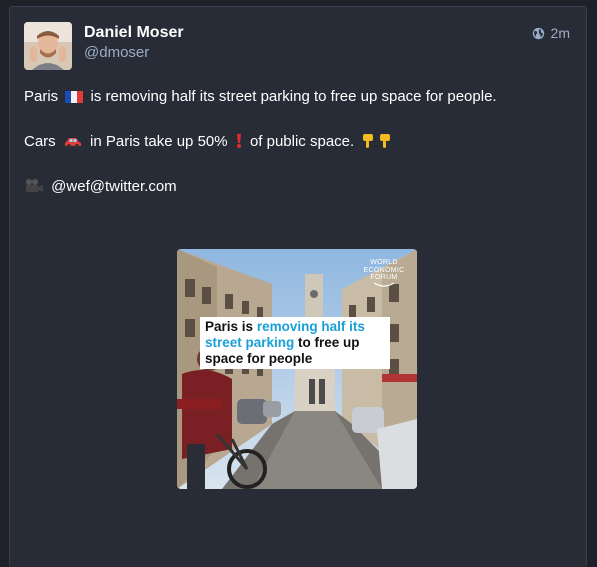  What do you see at coordinates (239, 144) in the screenshot?
I see `exclamation-icon` at bounding box center [239, 144].